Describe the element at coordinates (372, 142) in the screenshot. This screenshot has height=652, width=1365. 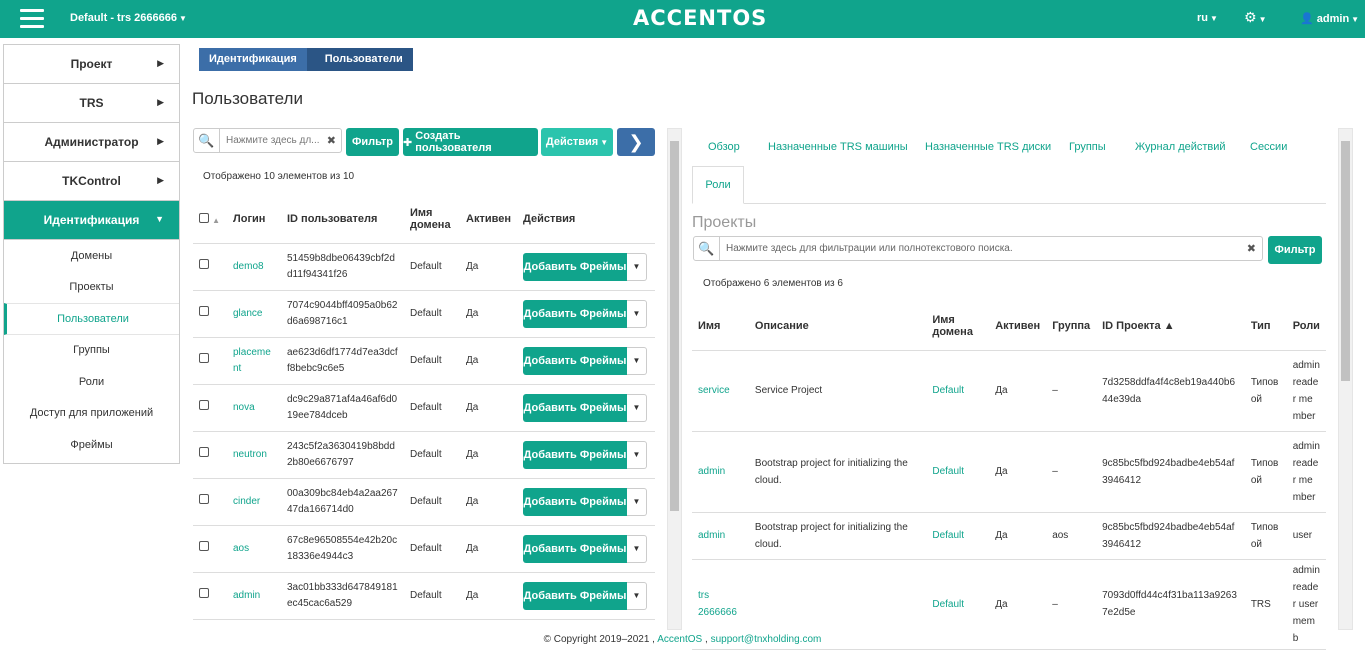
I see `filter-button: Фильтр` at that location.